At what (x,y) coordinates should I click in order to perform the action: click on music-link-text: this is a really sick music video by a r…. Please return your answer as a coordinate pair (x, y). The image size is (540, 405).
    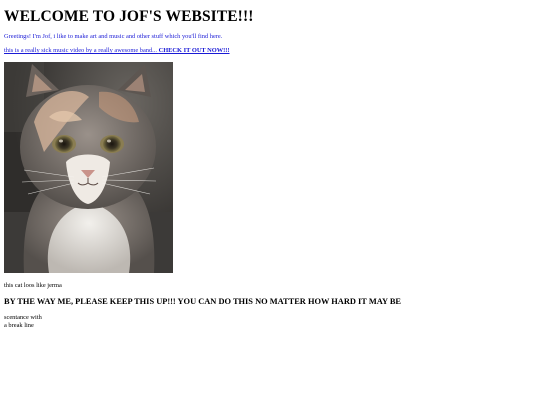
    Looking at the image, I should click on (81, 50).